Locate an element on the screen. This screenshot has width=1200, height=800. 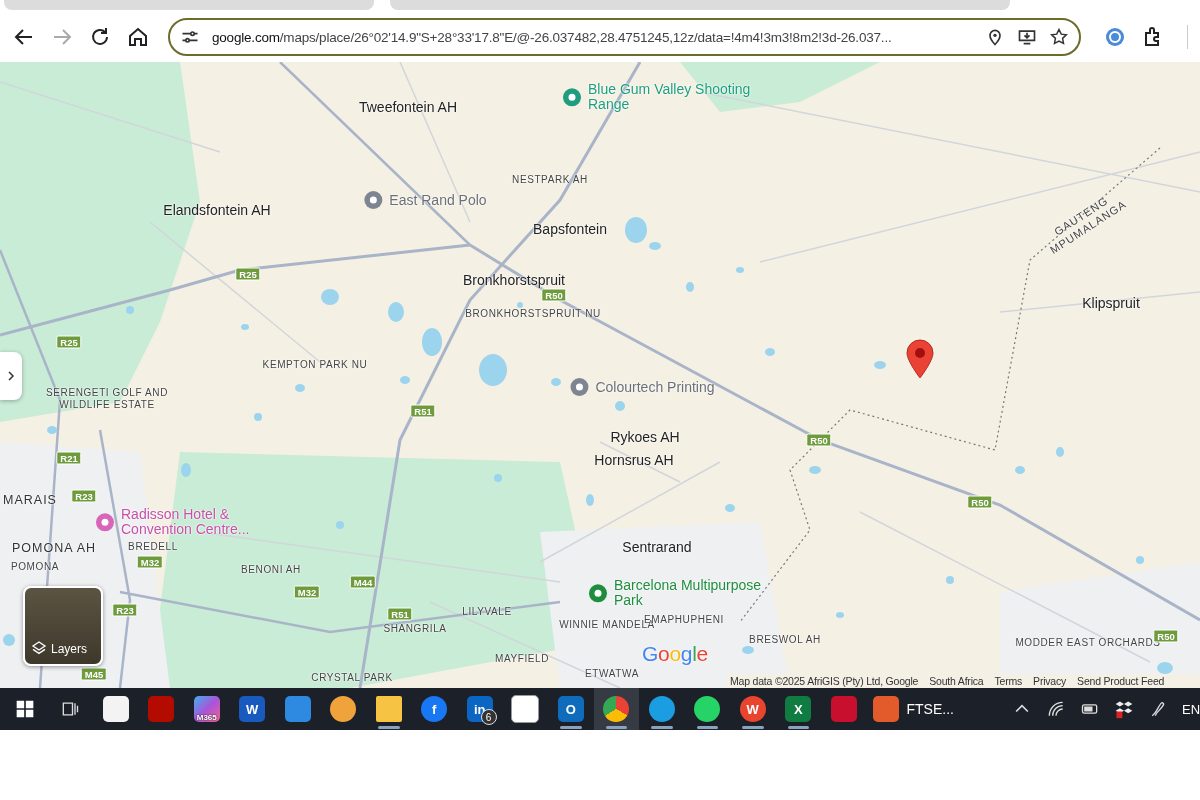
place-label: Hornsrus AH is located at coordinates (634, 460).